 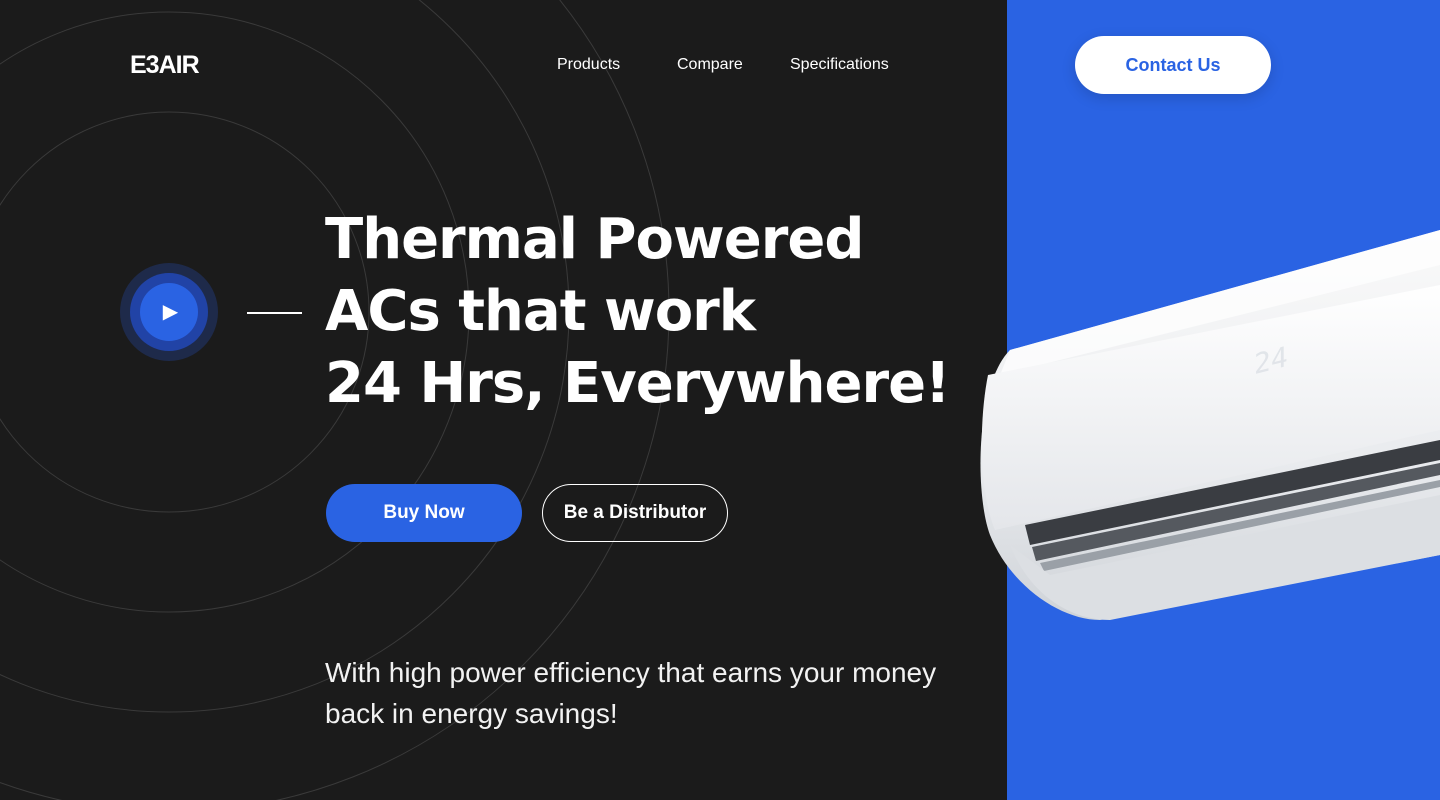 What do you see at coordinates (588, 65) in the screenshot?
I see `nav-item-products: Products` at bounding box center [588, 65].